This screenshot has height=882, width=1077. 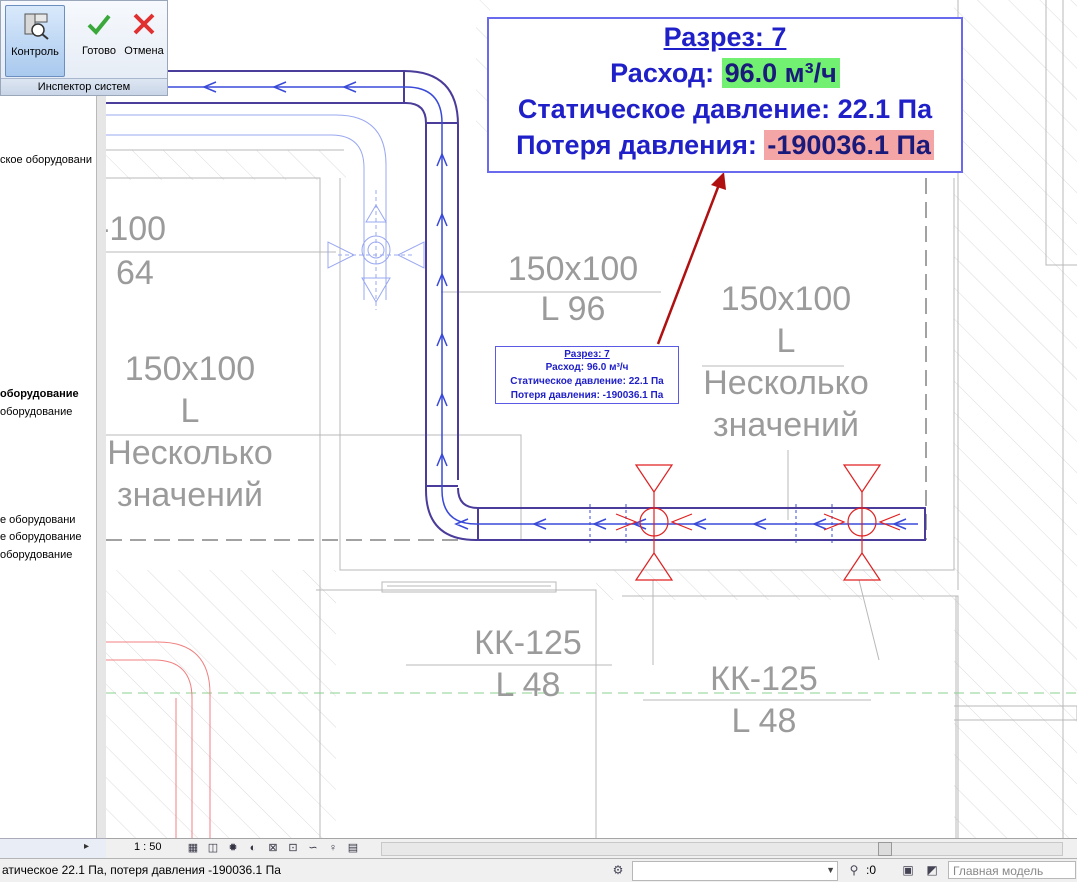 I want to click on show-crop-icon: ⊡, so click(x=293, y=848).